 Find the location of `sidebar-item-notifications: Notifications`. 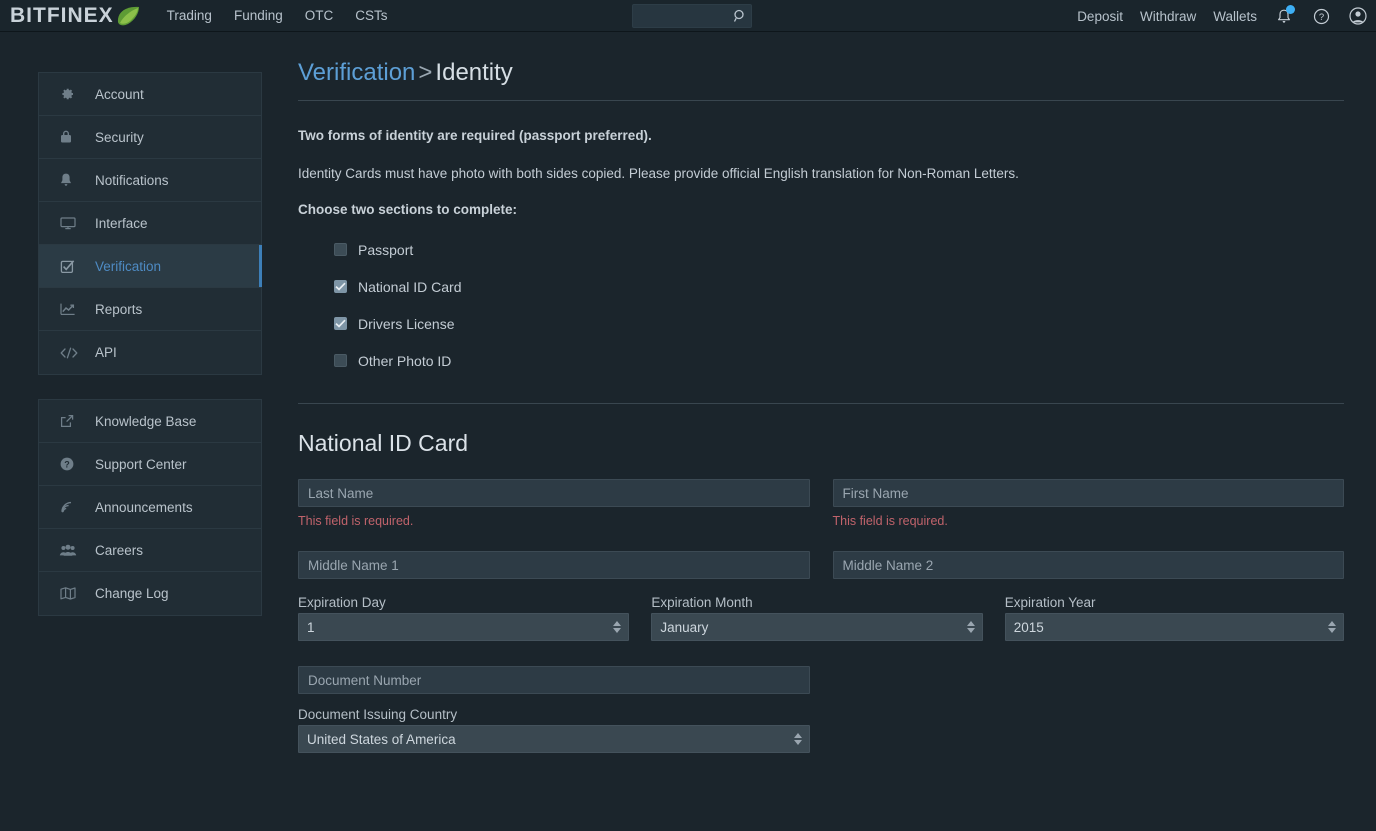

sidebar-item-notifications: Notifications is located at coordinates (150, 180).